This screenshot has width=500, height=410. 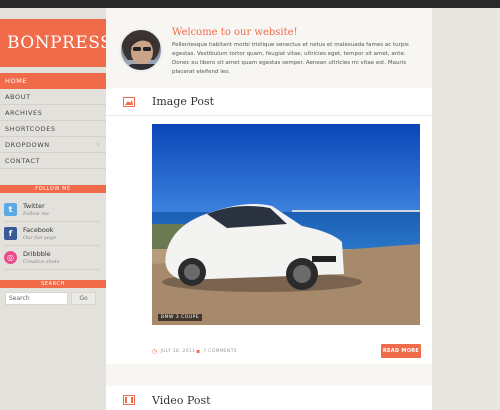 I want to click on follow-widget-title: FOLLOW ME, so click(x=53, y=189).